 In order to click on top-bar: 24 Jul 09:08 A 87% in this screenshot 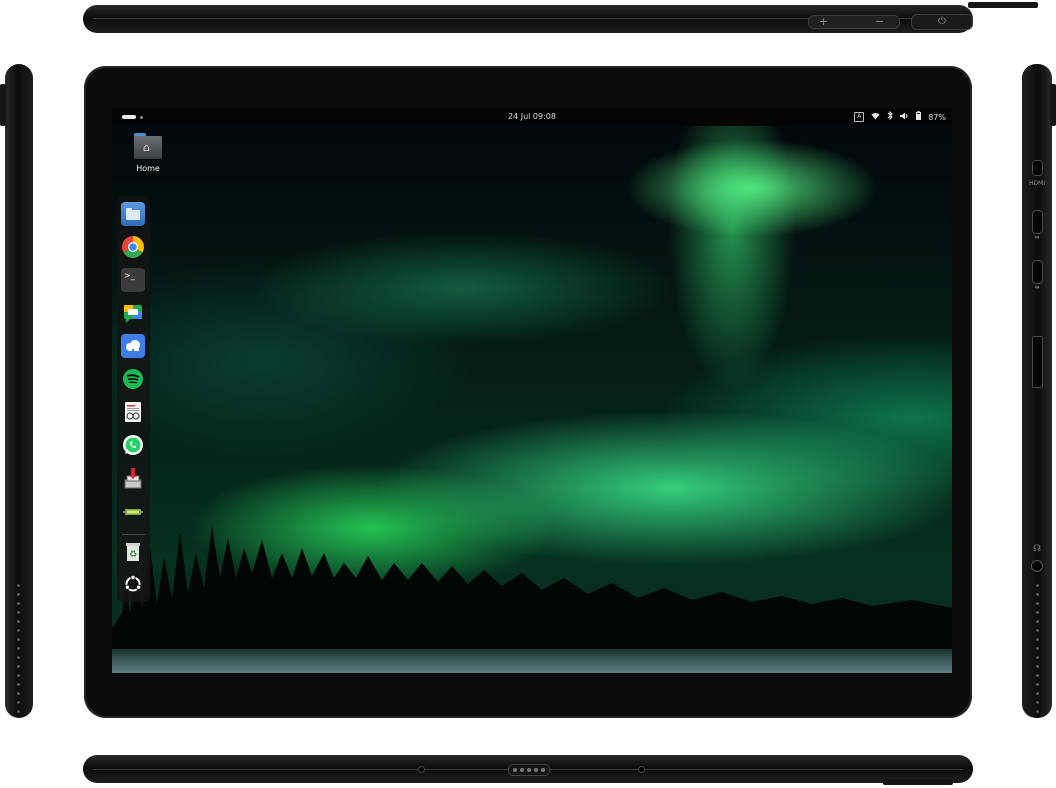, I will do `click(532, 117)`.